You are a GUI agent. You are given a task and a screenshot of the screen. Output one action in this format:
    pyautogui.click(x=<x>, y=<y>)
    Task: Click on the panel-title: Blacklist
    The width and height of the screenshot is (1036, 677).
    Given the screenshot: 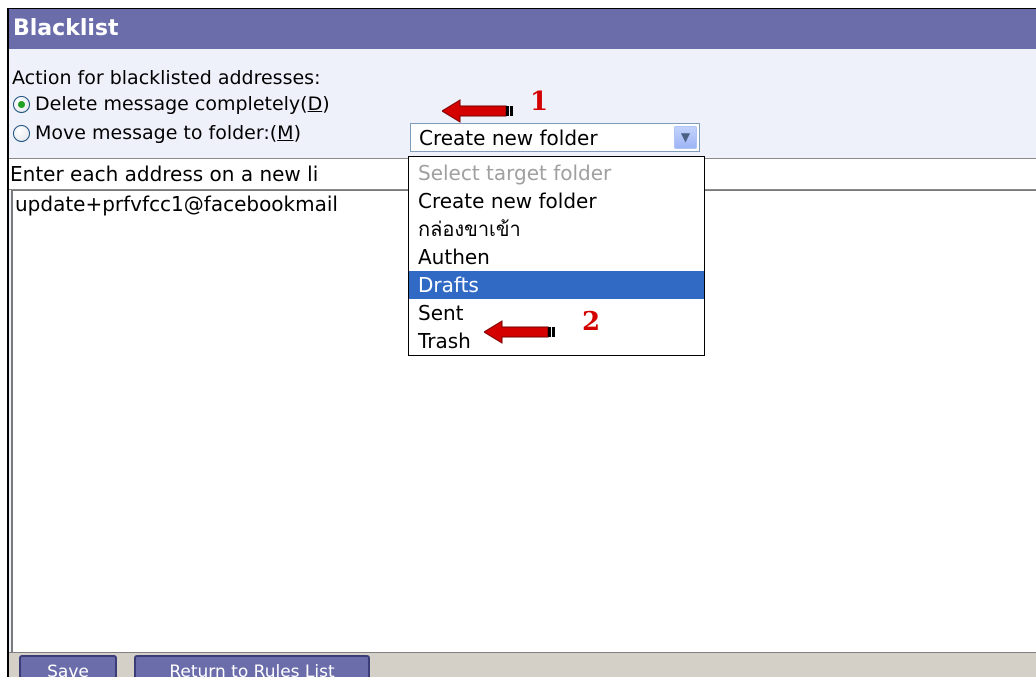 What is the action you would take?
    pyautogui.click(x=522, y=29)
    